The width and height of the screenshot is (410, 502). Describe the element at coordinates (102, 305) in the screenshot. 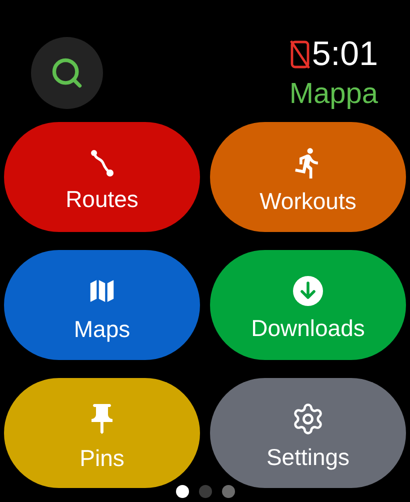

I see `maps-button: Maps` at that location.